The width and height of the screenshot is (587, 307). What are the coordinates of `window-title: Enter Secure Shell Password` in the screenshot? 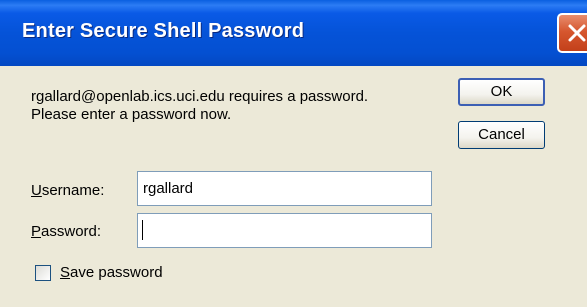 It's located at (163, 31).